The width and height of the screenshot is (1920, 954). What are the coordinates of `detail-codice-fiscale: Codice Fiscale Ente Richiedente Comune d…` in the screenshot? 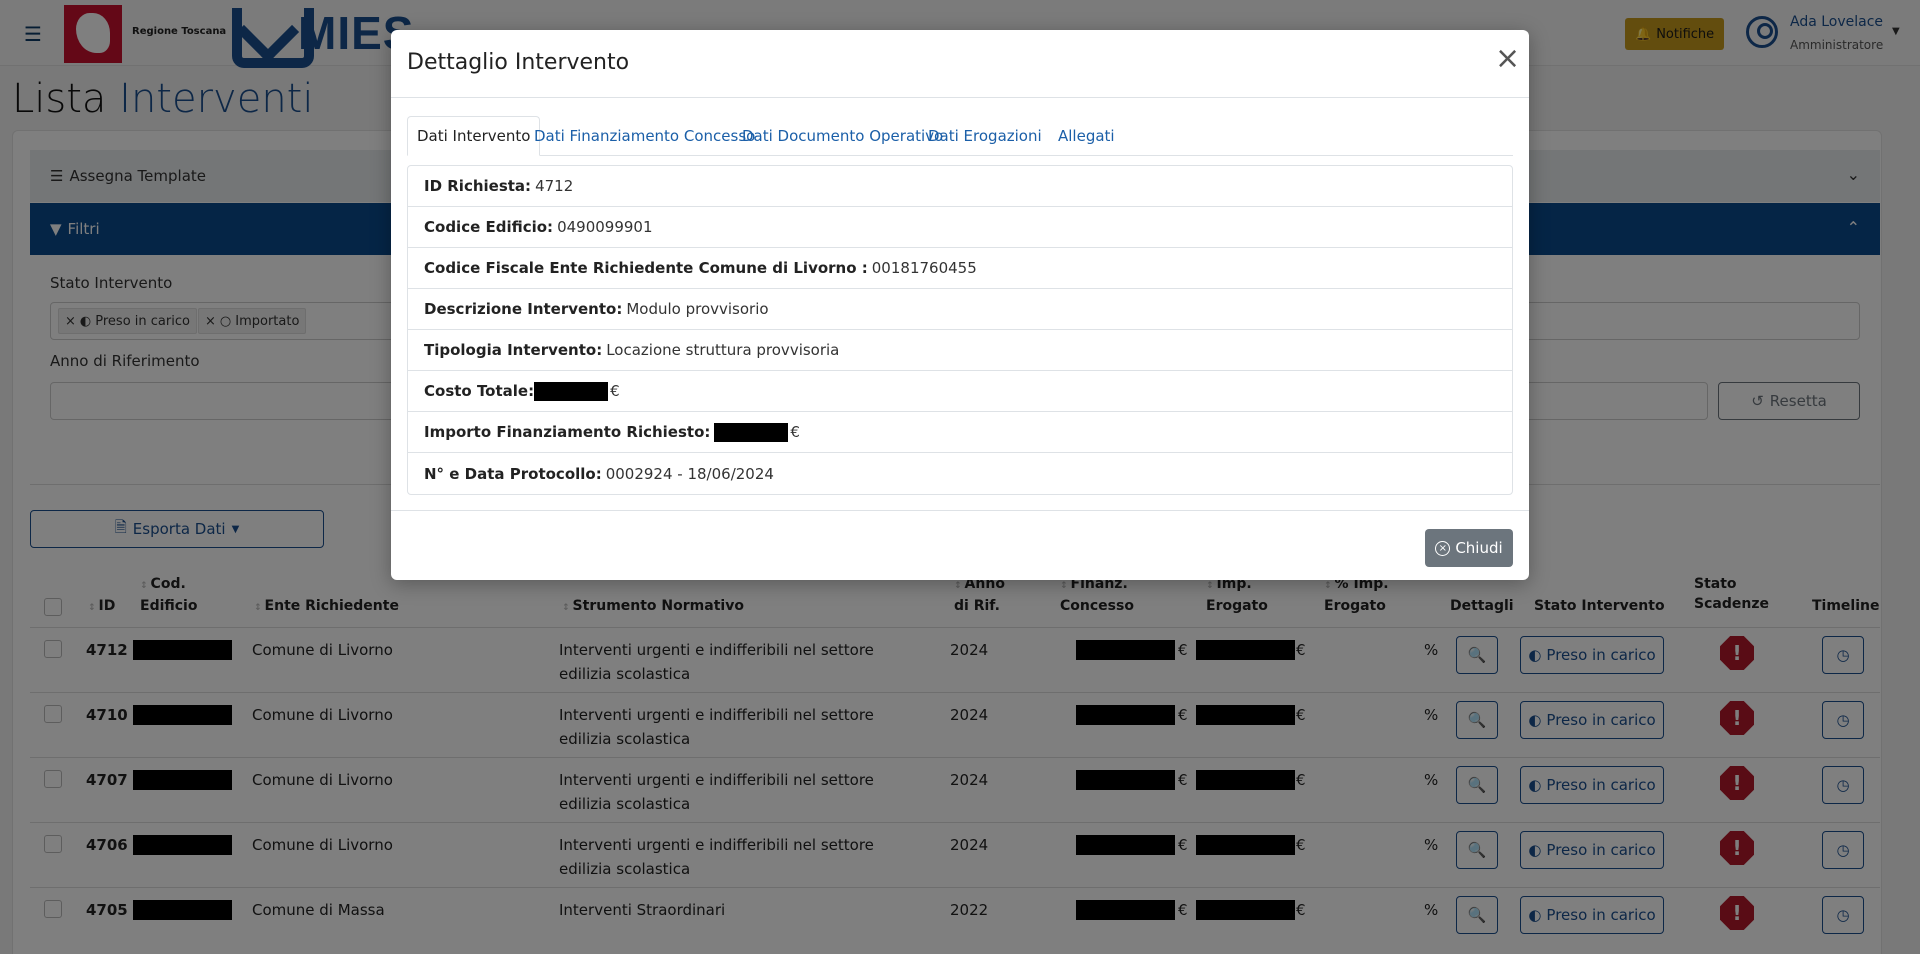 It's located at (960, 268).